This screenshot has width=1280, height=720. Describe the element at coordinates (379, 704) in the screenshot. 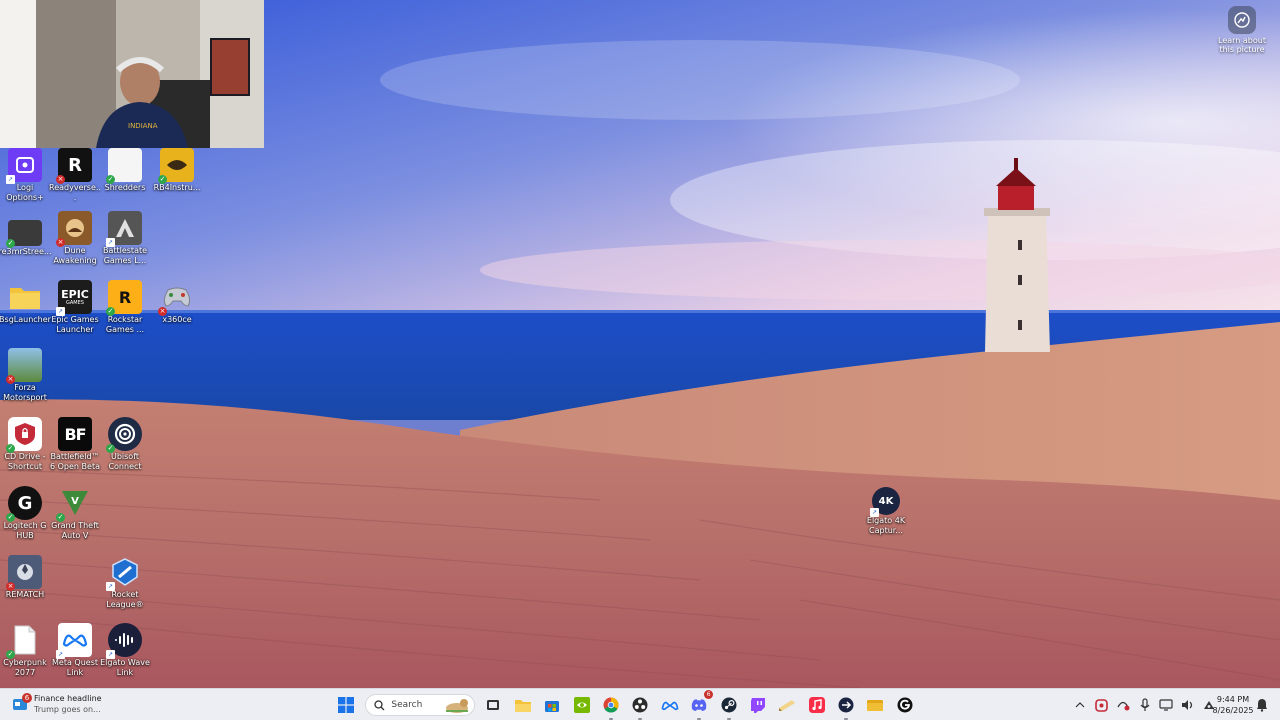

I see `search-icon` at that location.